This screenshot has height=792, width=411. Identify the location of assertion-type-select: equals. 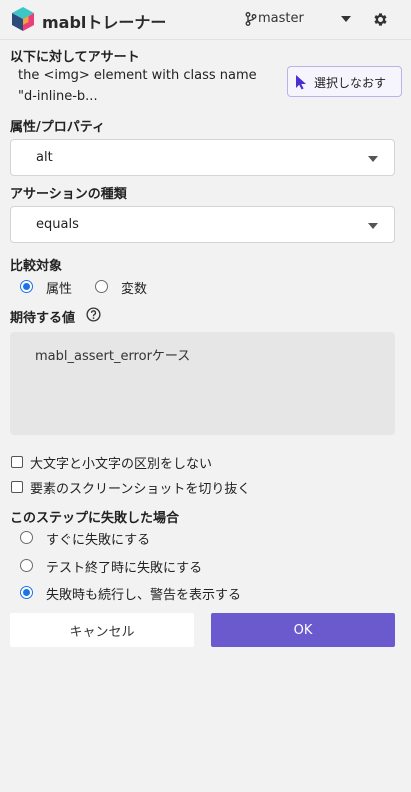
(202, 224).